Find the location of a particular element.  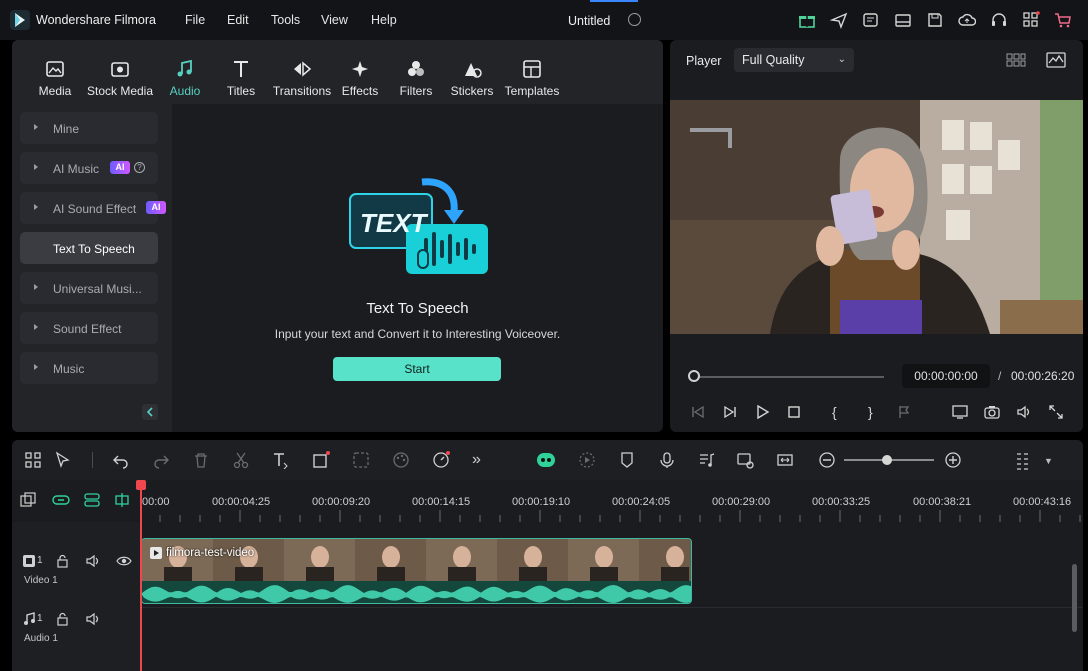

tab-label: Filters is located at coordinates (416, 91).